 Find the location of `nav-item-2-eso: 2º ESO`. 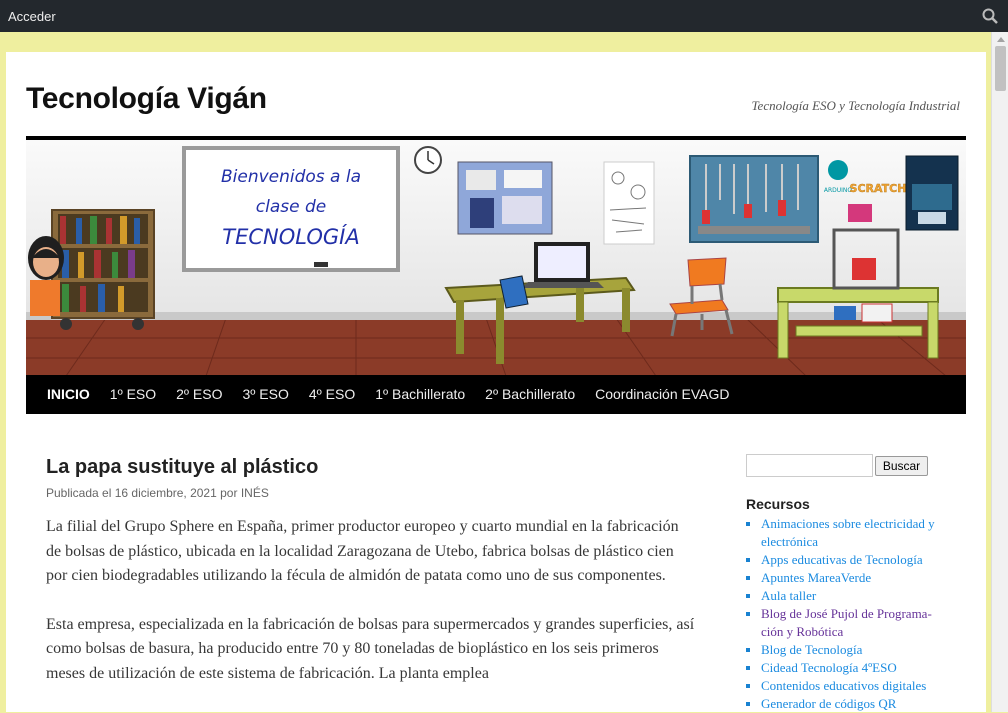

nav-item-2-eso: 2º ESO is located at coordinates (199, 394).